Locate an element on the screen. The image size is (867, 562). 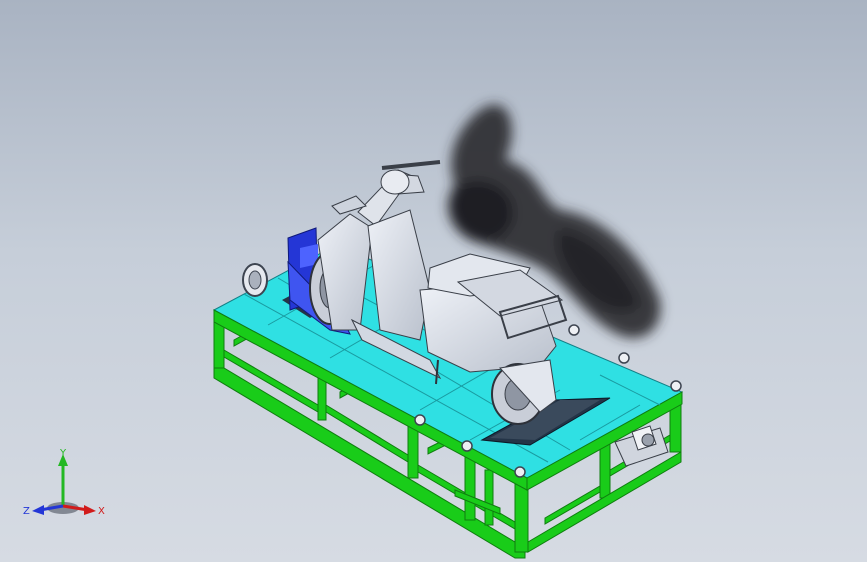
x-axis-label: X is located at coordinates (101, 511).